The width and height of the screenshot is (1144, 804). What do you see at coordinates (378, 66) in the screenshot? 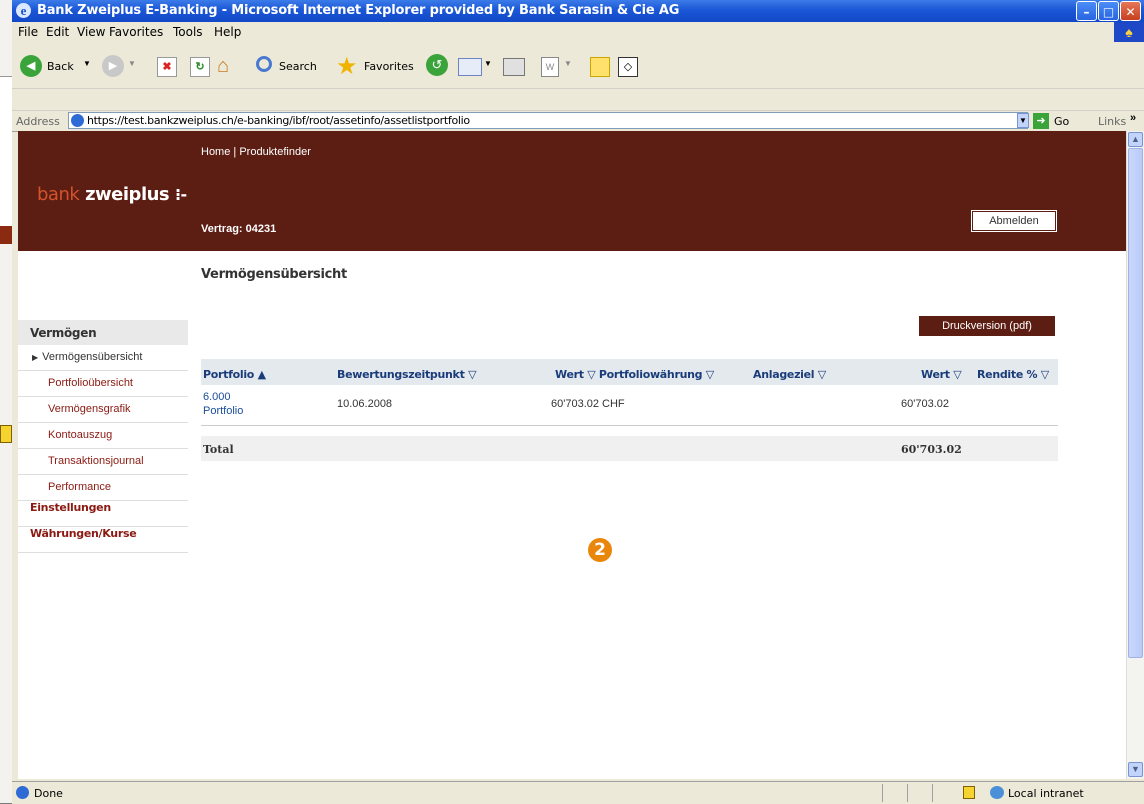
I see `favorites-button: ★ Favorites` at bounding box center [378, 66].